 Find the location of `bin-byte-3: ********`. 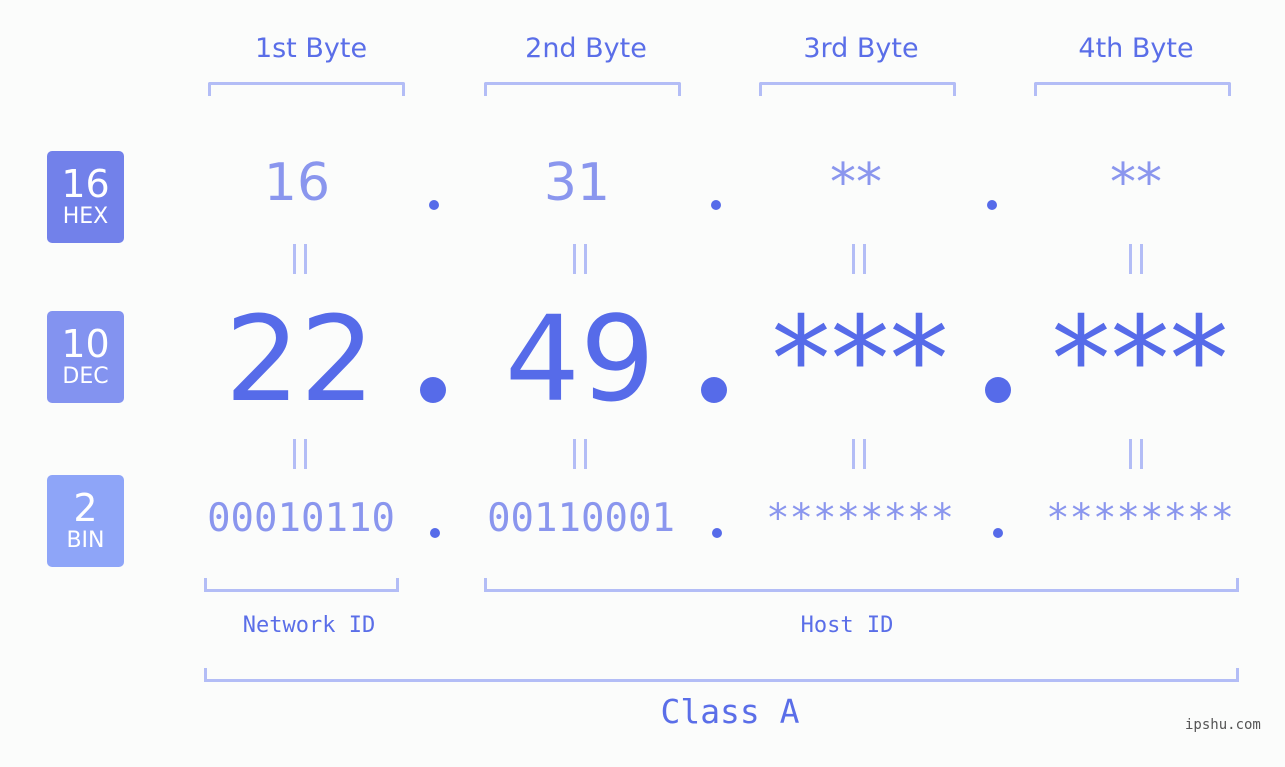

bin-byte-3: ******** is located at coordinates (860, 518).